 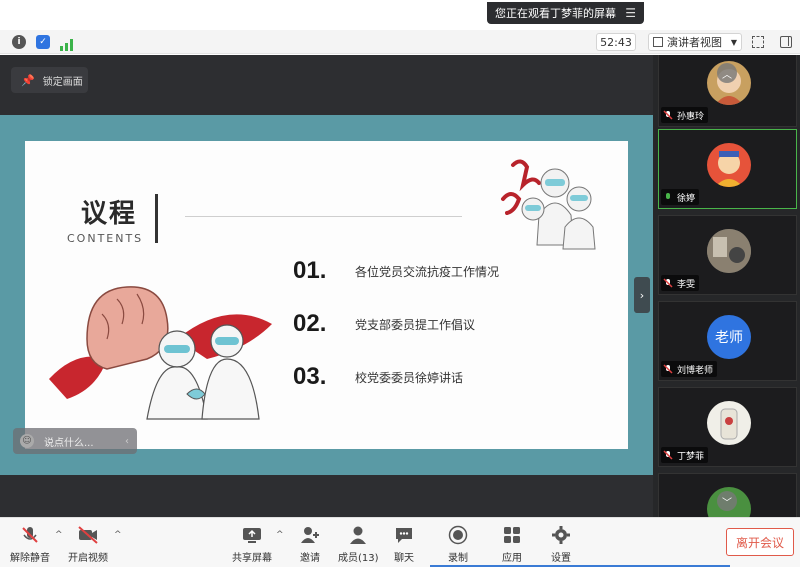 I want to click on chat-icon, so click(x=404, y=535).